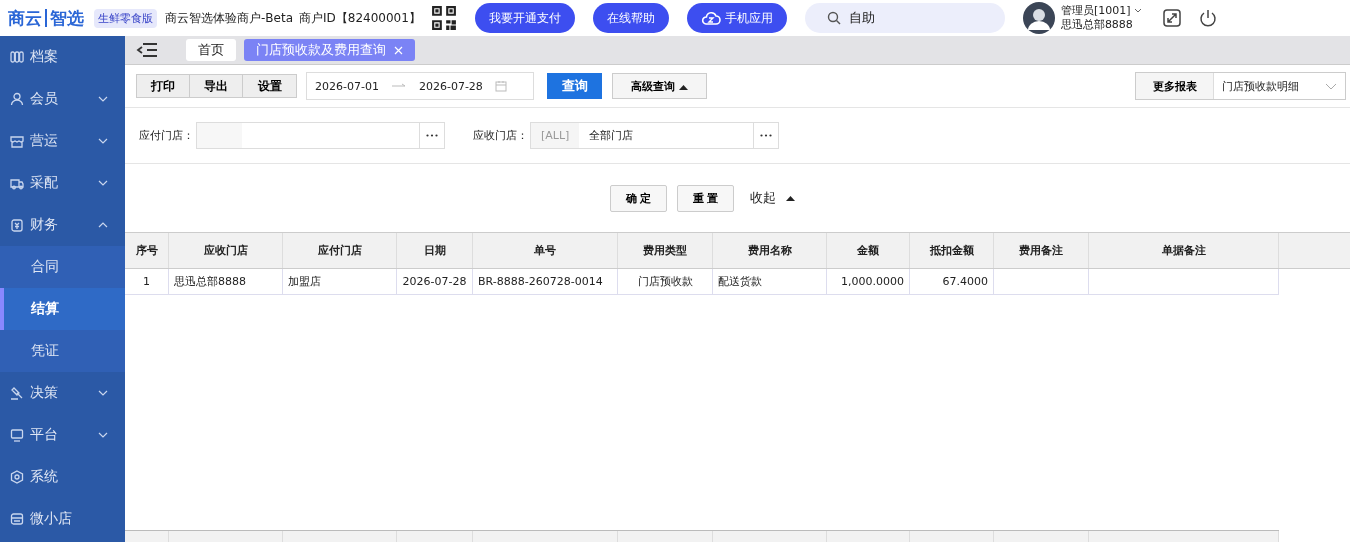 This screenshot has width=1350, height=542. What do you see at coordinates (1137, 11) in the screenshot?
I see `caret-icon` at bounding box center [1137, 11].